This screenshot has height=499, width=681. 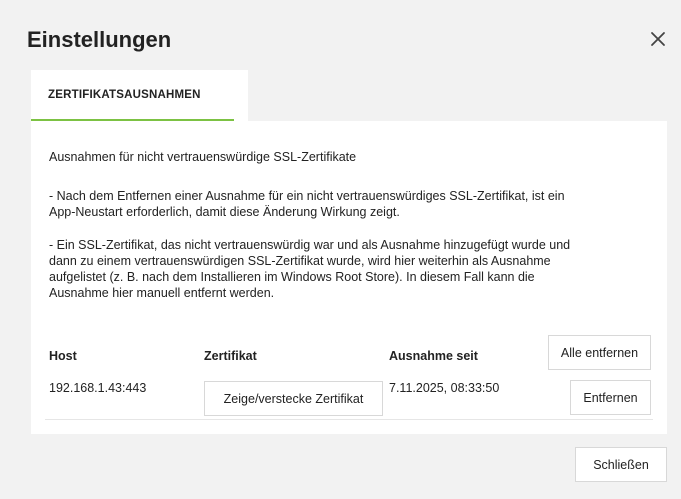 I want to click on toggle-certificate-button: Zeige/verstecke Zertifikat, so click(x=293, y=398).